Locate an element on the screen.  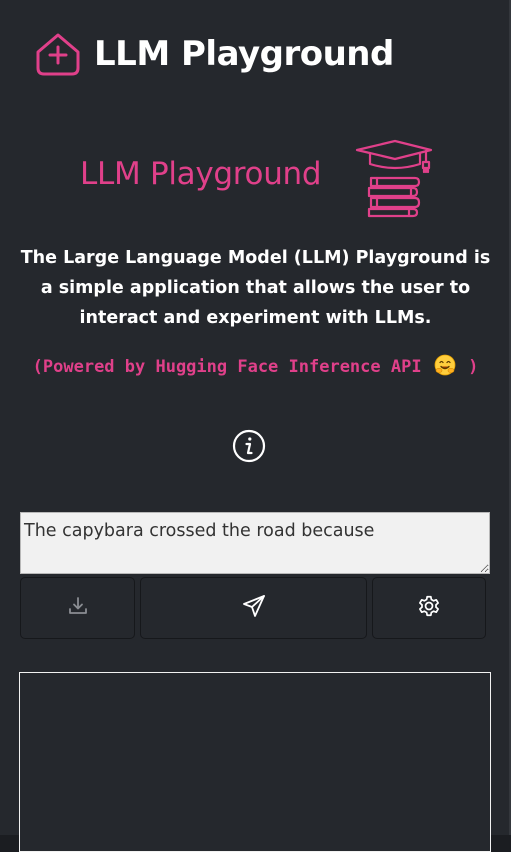
gear-icon is located at coordinates (429, 608).